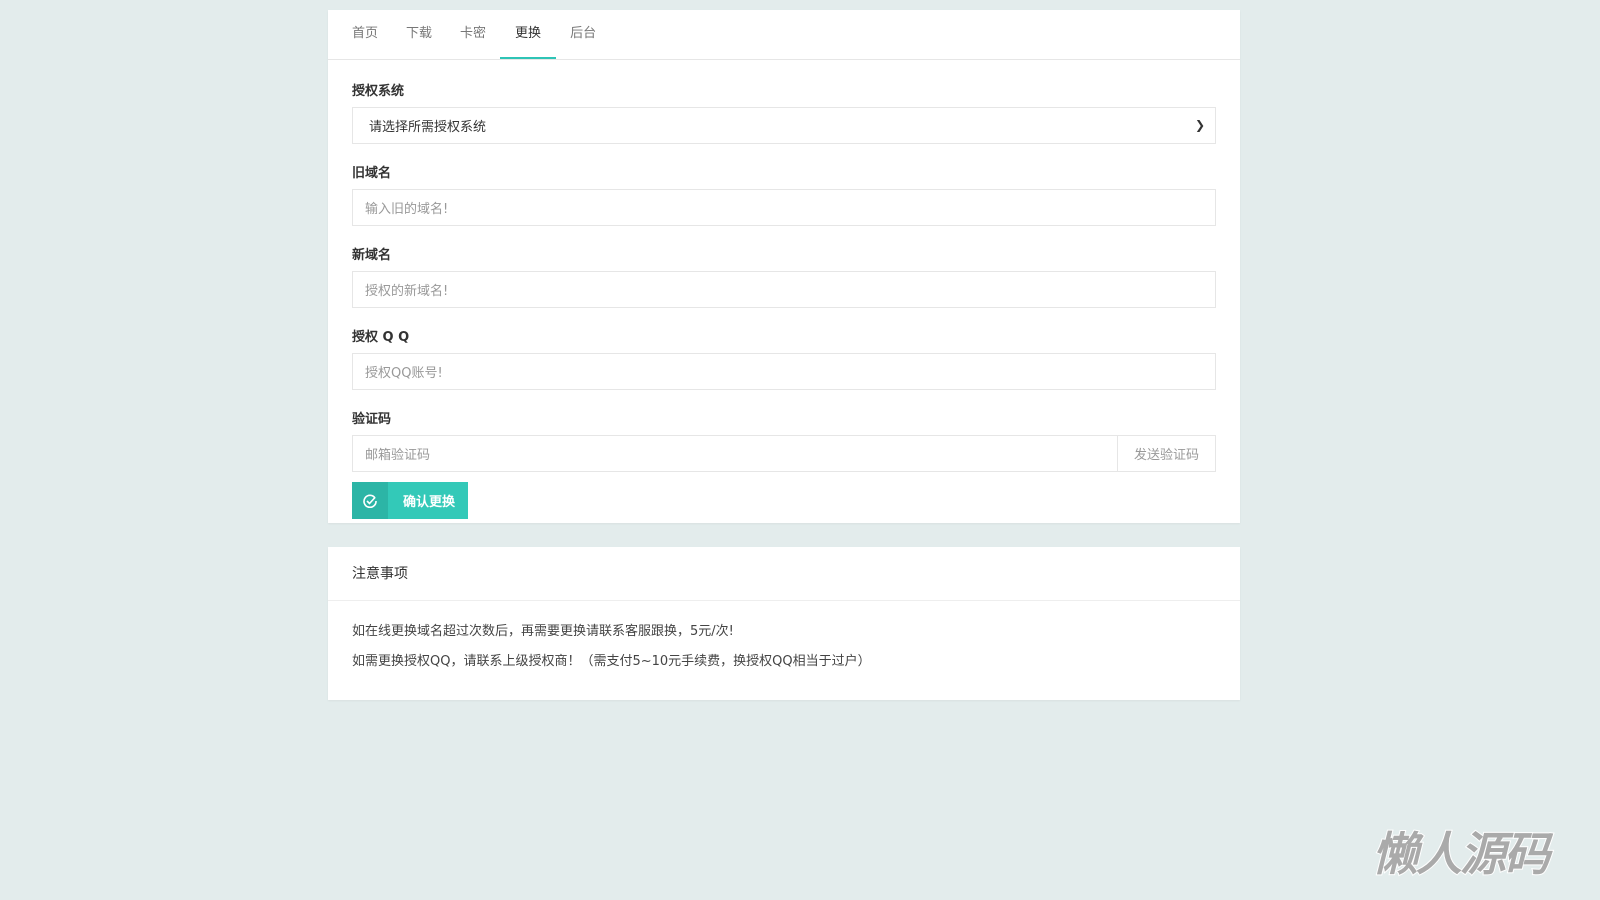  What do you see at coordinates (372, 173) in the screenshot?
I see `old-domain-label: 旧域名` at bounding box center [372, 173].